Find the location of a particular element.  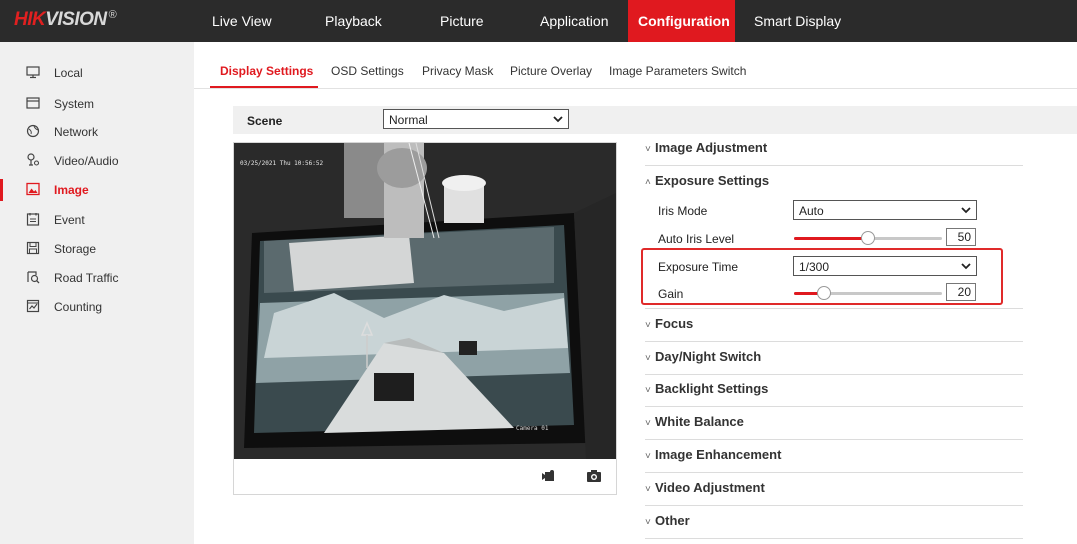

sidebar-item-system: System is located at coordinates (97, 104).